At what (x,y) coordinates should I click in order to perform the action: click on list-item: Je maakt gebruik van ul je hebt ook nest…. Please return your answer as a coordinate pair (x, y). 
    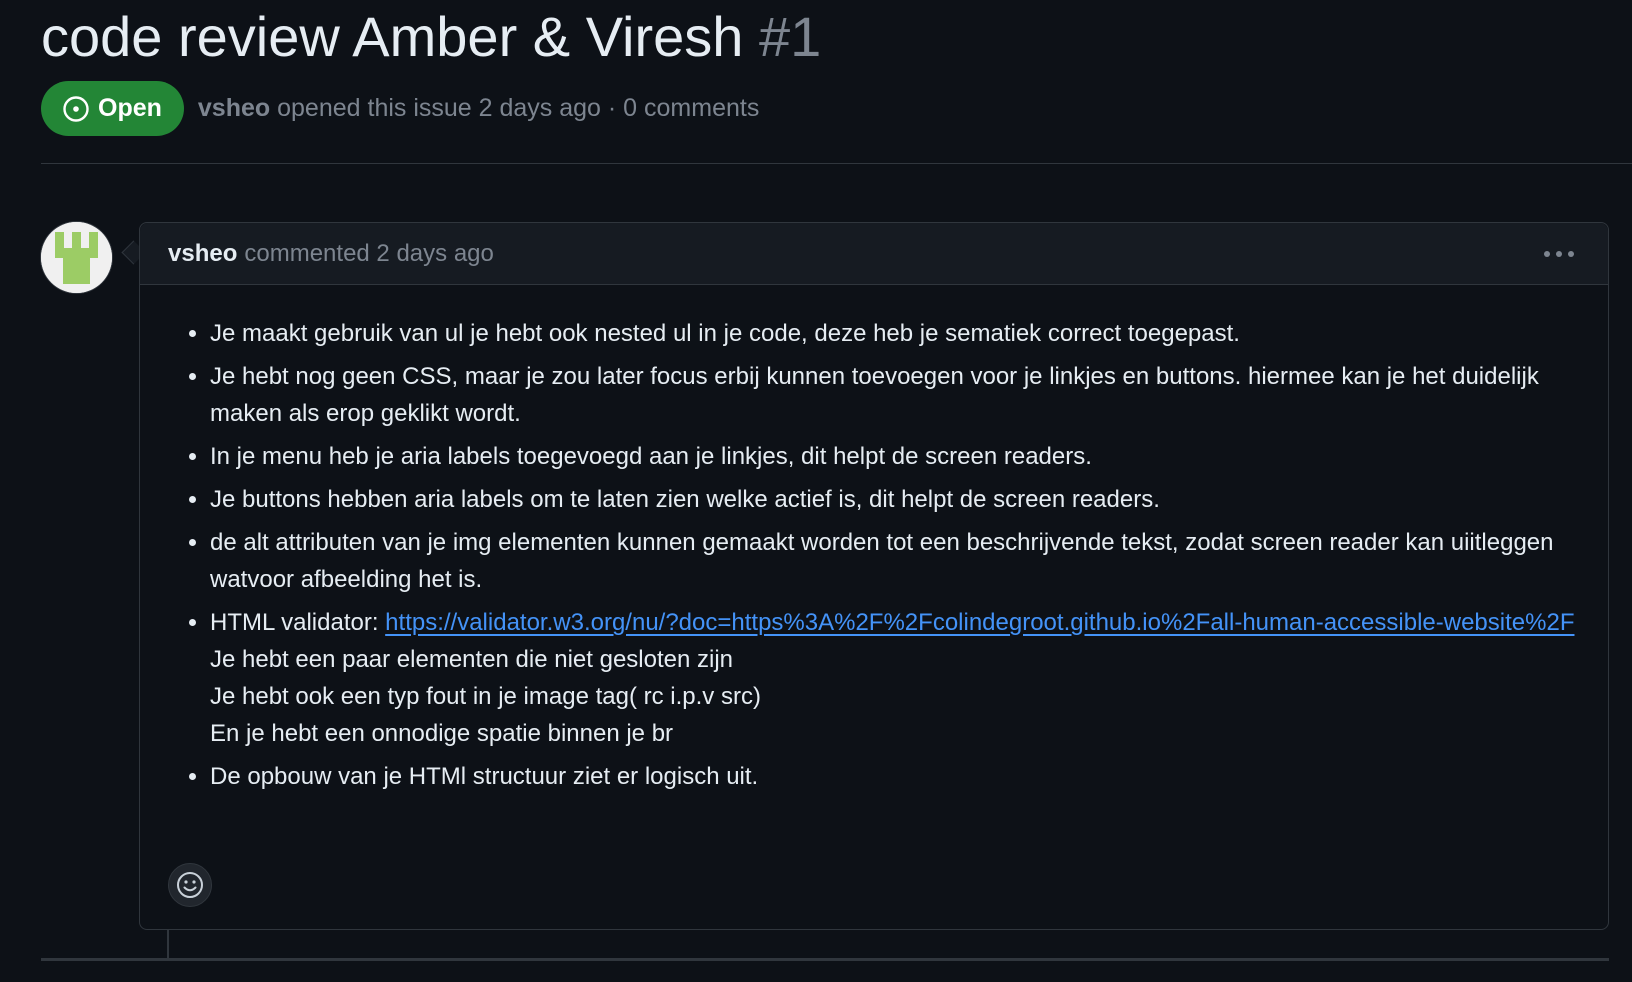
    Looking at the image, I should click on (894, 333).